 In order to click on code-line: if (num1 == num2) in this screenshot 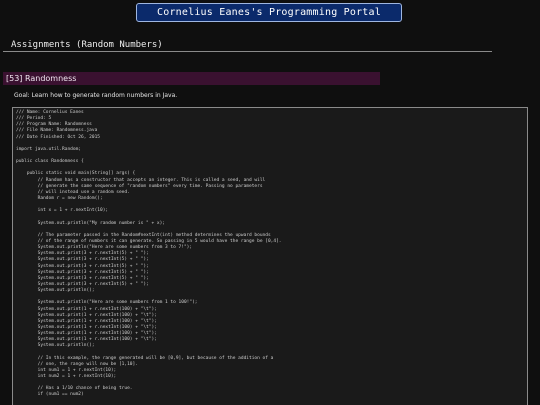, I will do `click(50, 395)`.